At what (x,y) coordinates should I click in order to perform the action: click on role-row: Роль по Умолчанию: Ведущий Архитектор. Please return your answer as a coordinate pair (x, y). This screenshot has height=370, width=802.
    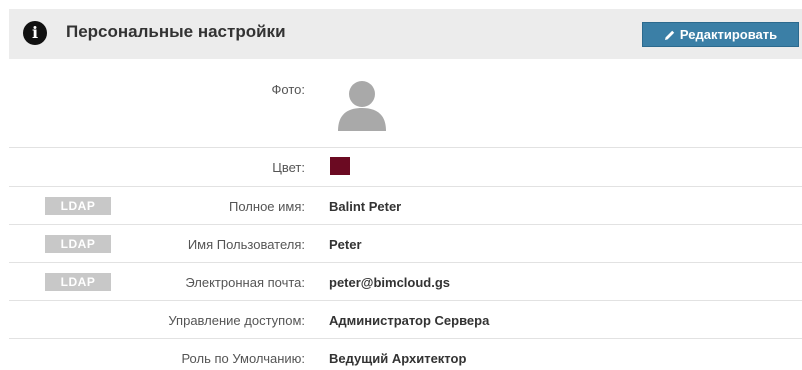
    Looking at the image, I should click on (405, 354).